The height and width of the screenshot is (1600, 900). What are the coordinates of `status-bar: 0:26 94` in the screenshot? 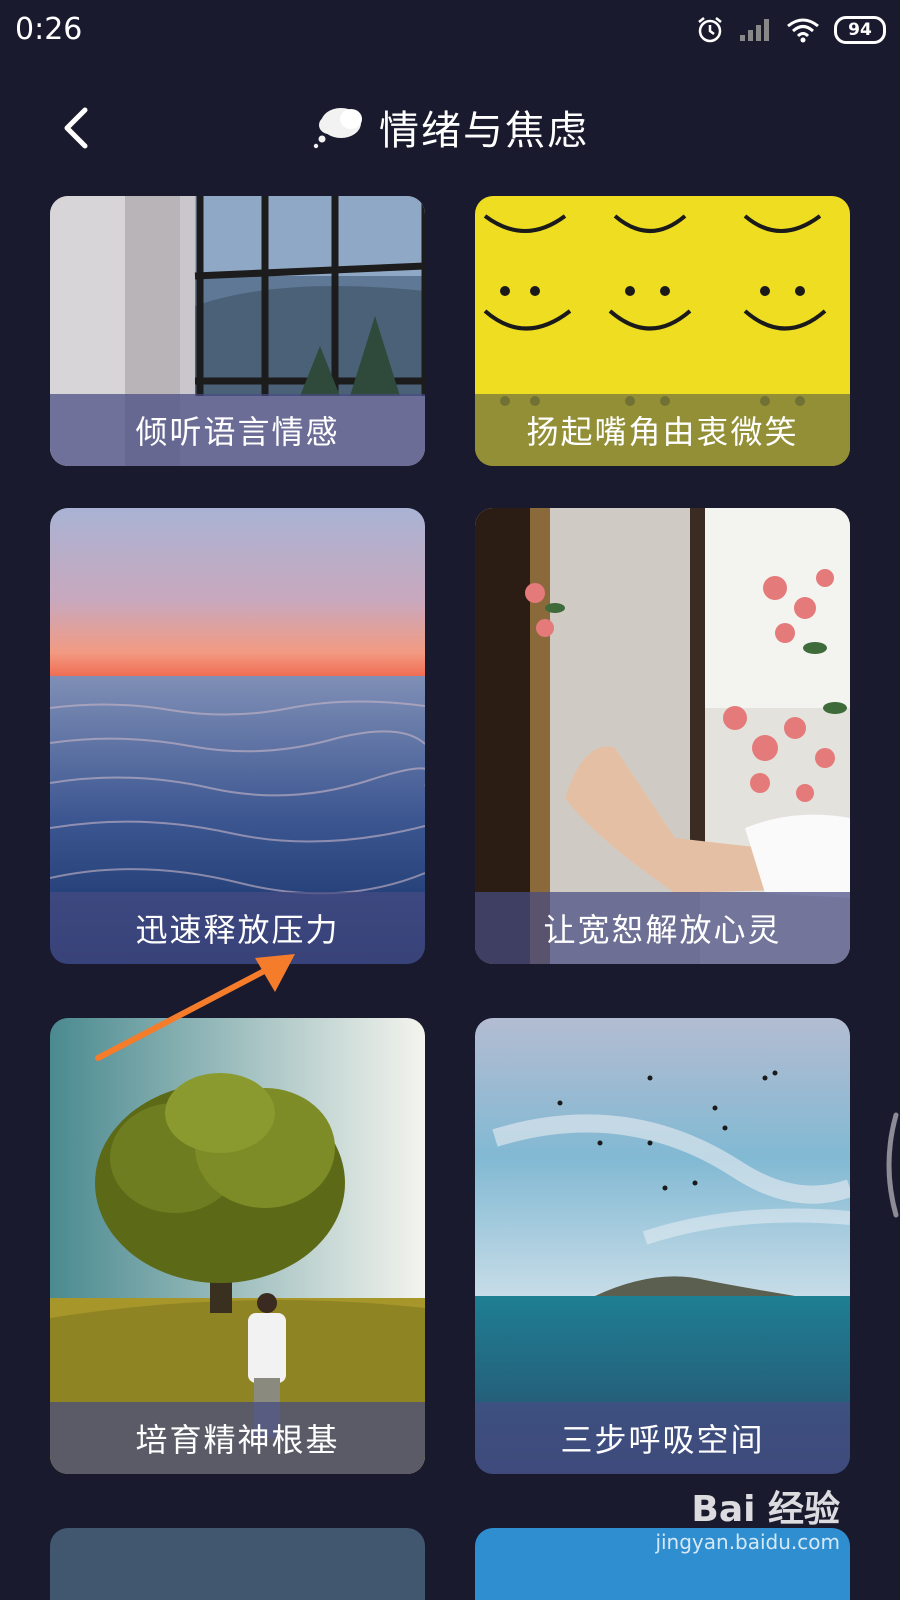 It's located at (450, 31).